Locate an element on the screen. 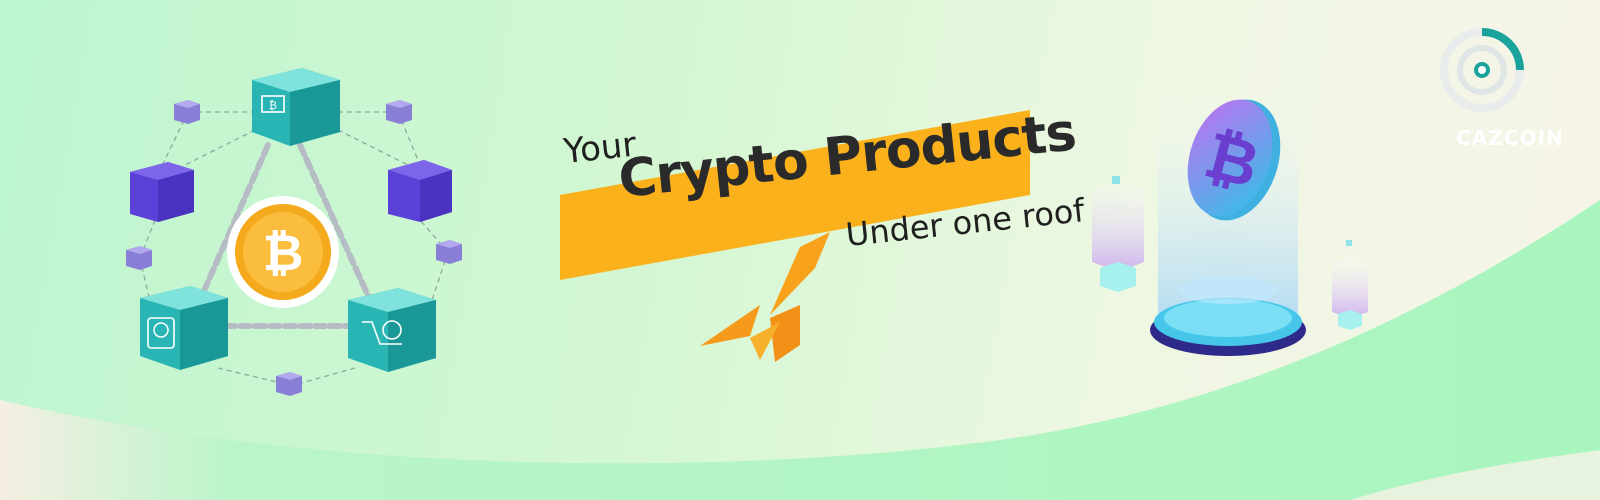  bitcoin-icon: ₿ is located at coordinates (283, 252).